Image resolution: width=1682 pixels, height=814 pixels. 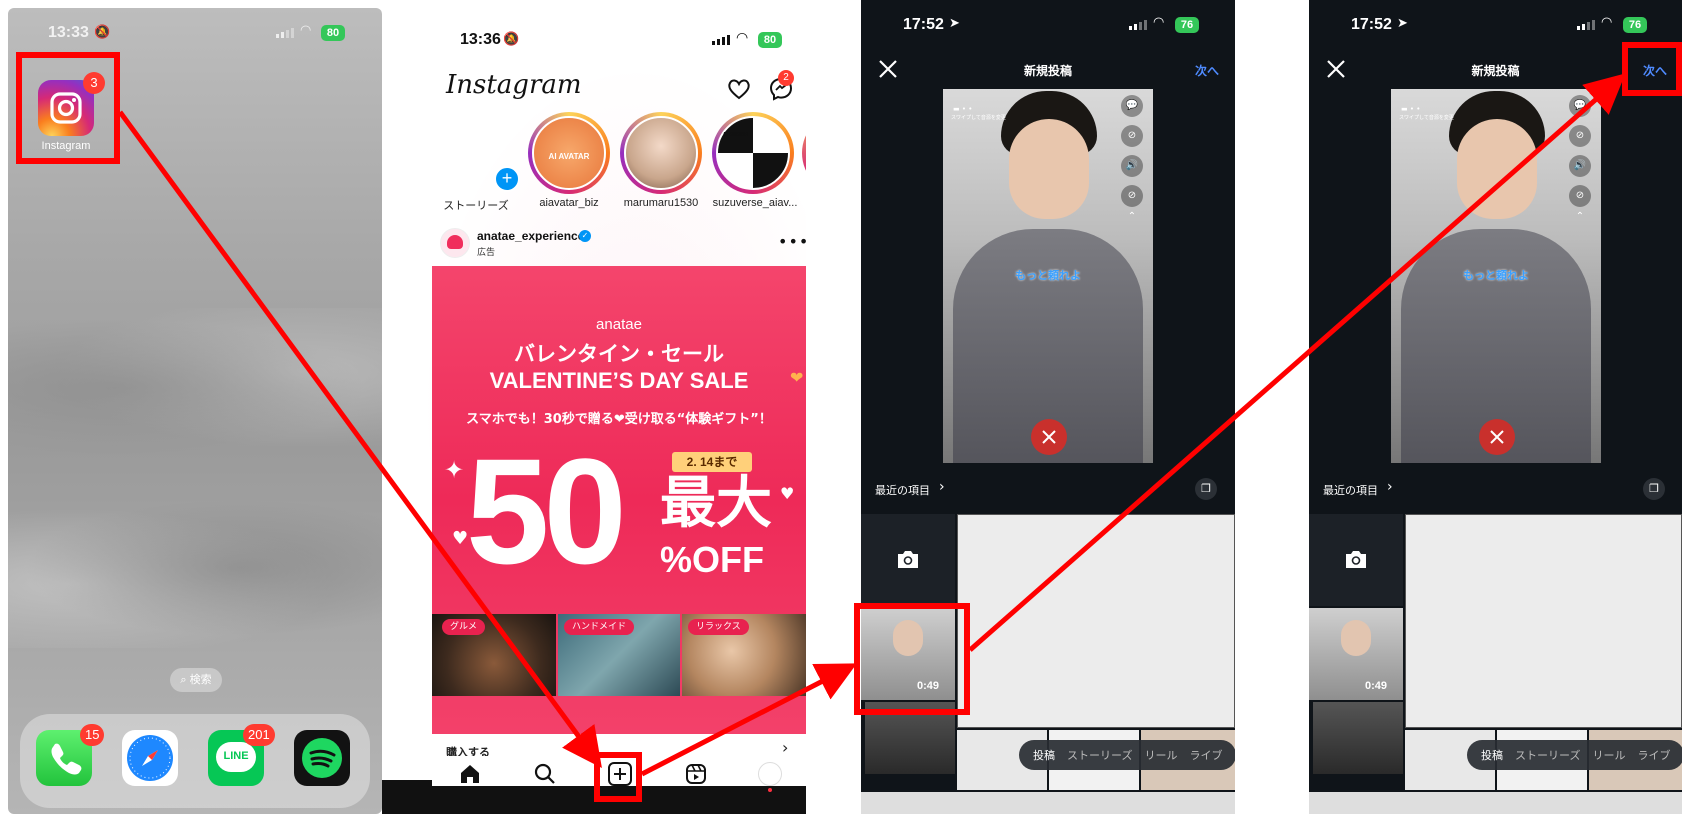 I want to click on status-time: 13:36, so click(x=480, y=39).